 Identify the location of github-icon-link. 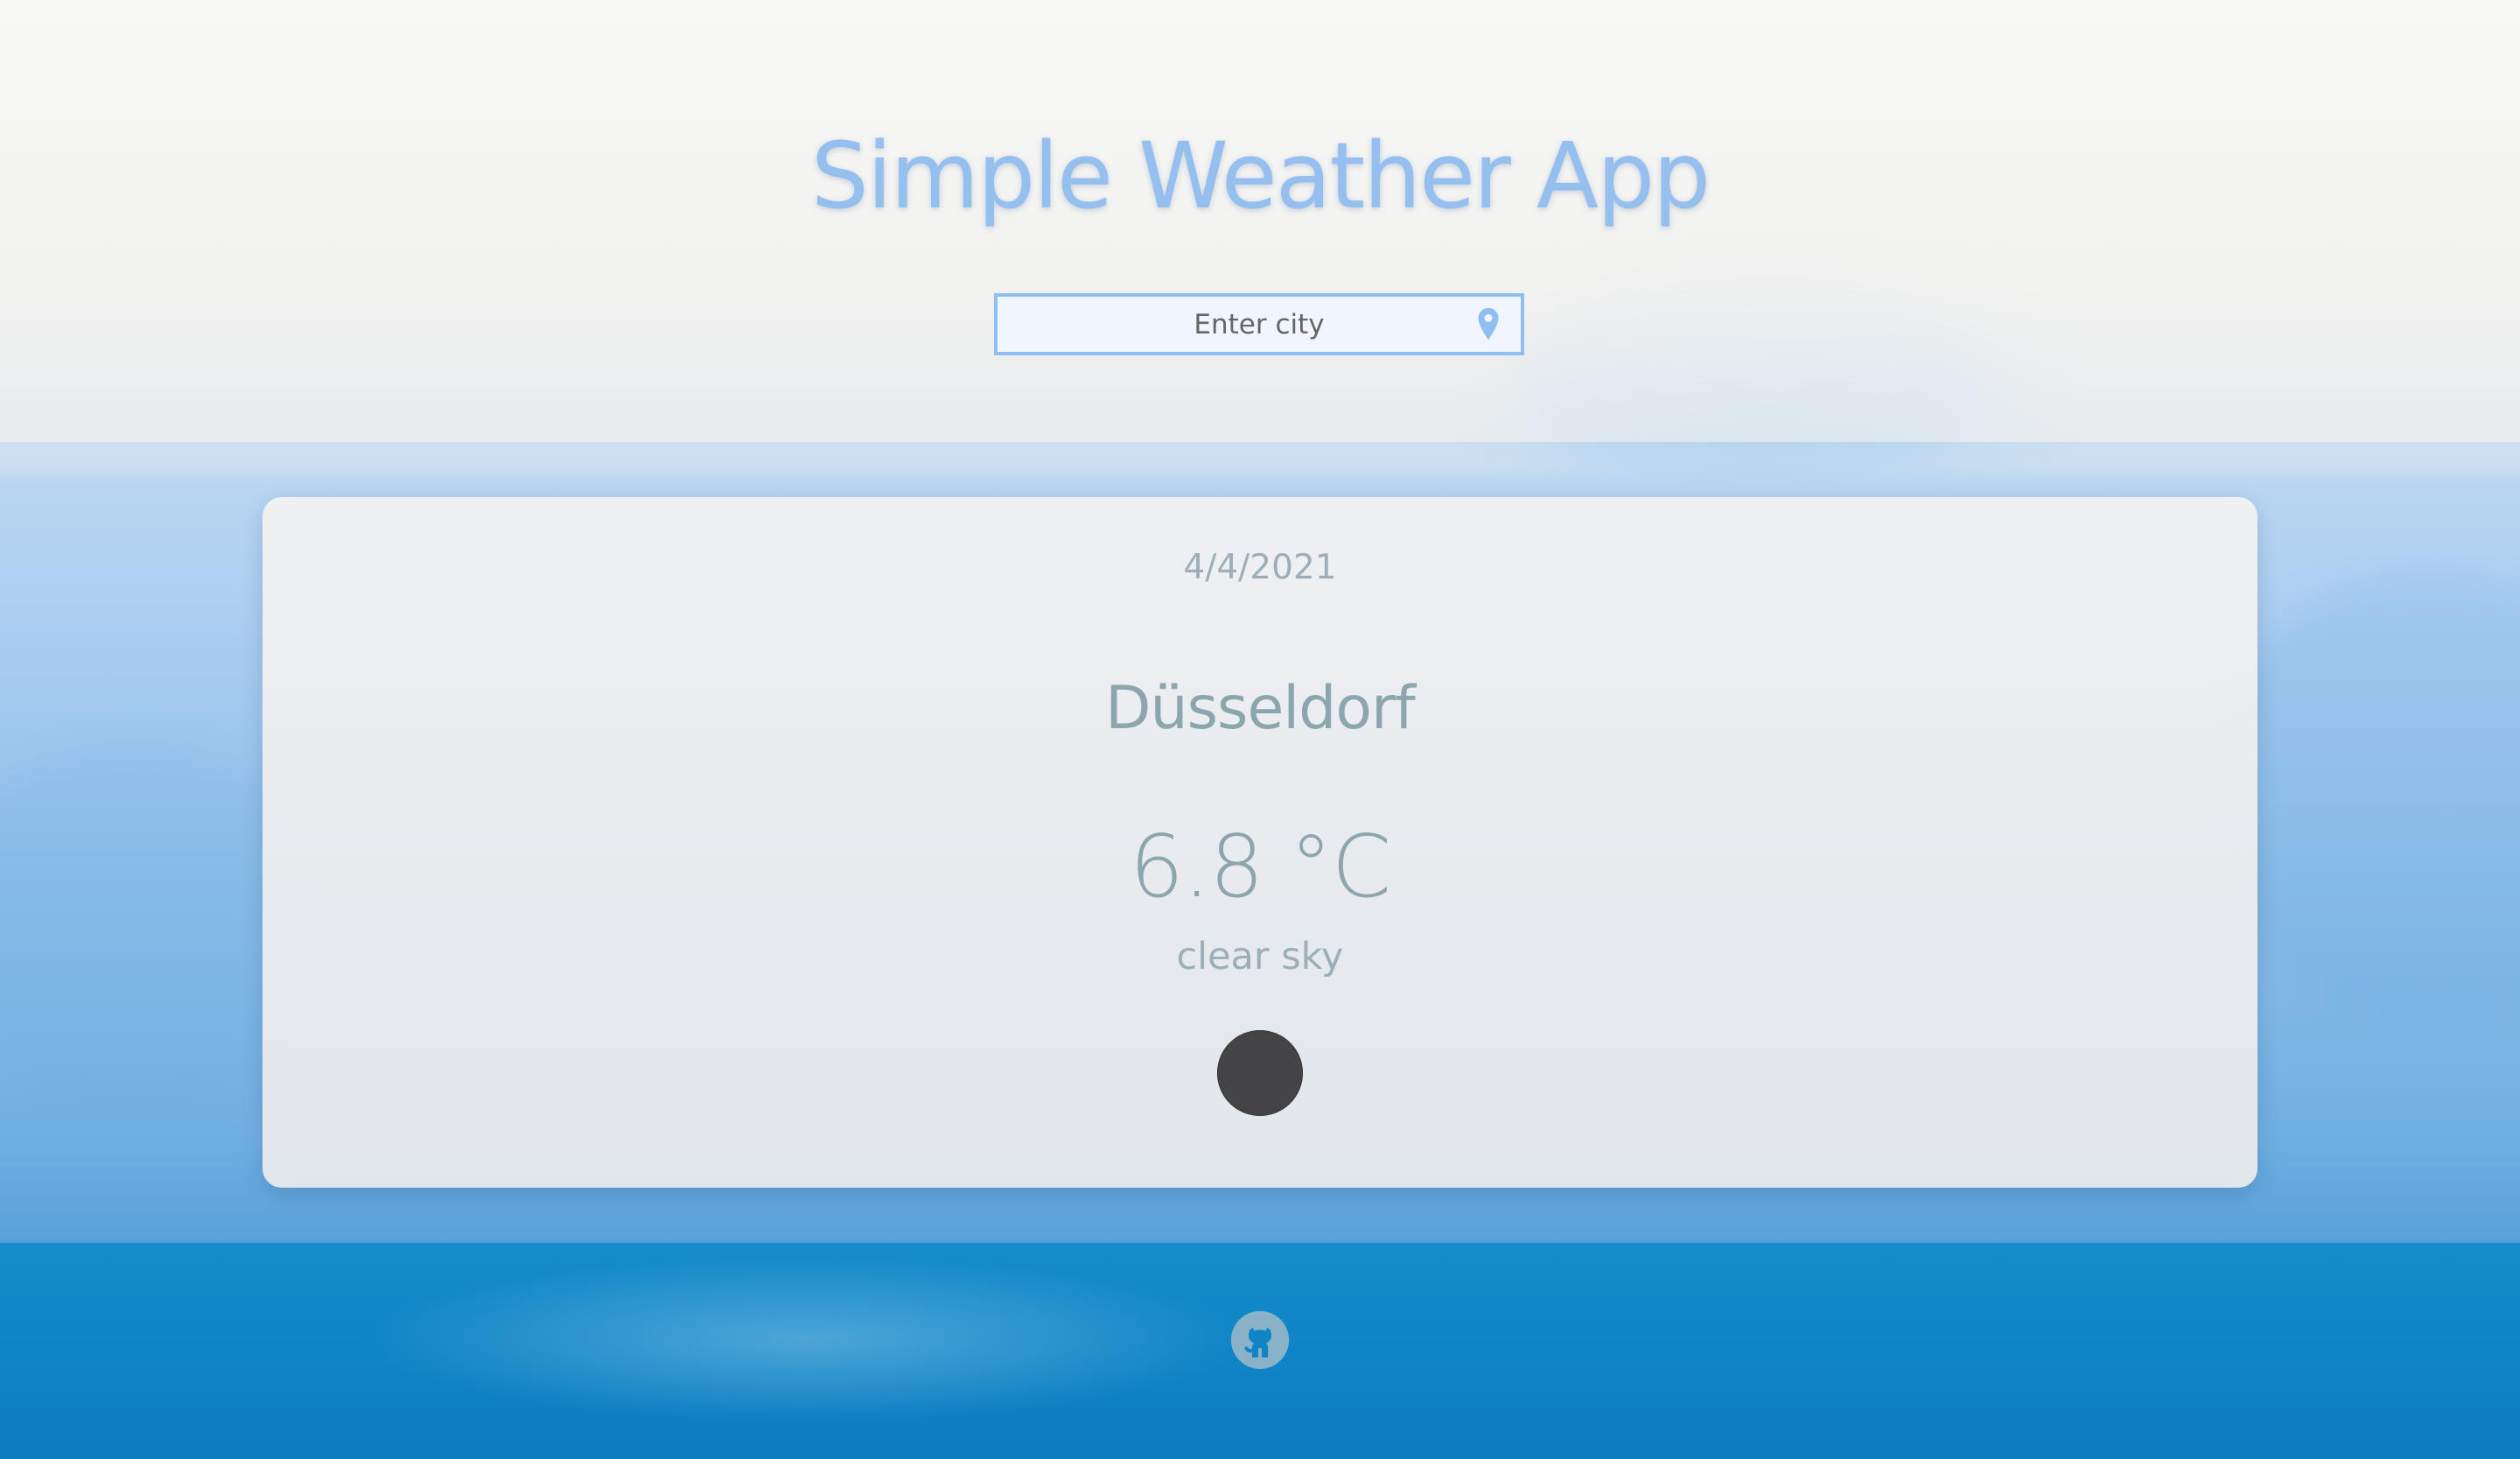
(1260, 1340).